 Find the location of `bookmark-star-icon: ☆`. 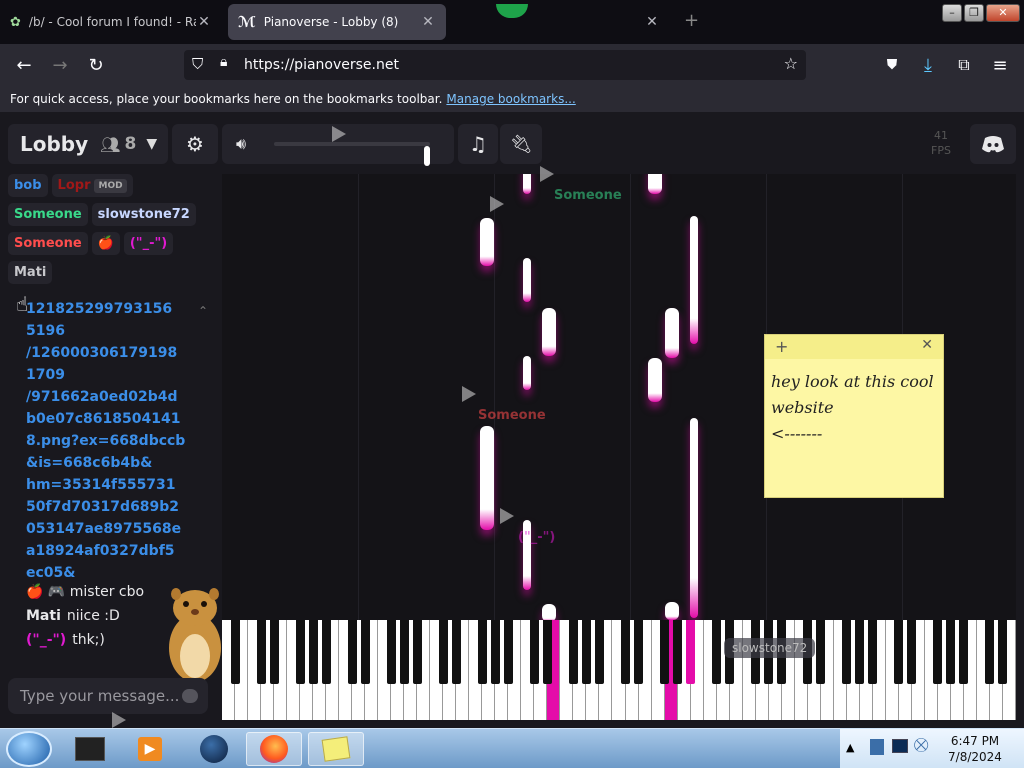

bookmark-star-icon: ☆ is located at coordinates (791, 63).